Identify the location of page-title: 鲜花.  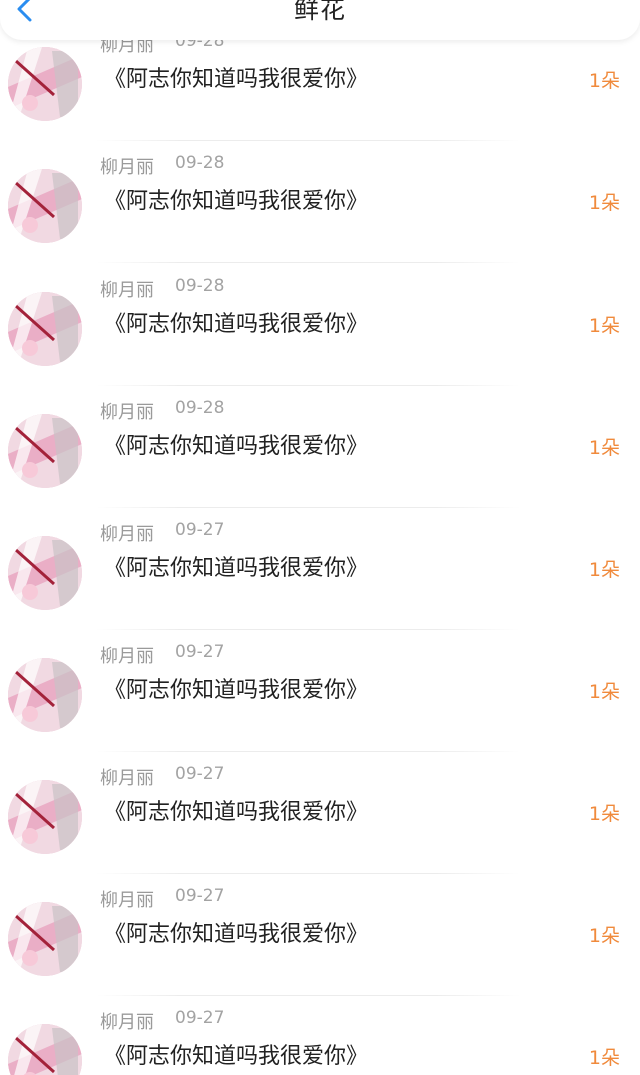
(319, 12).